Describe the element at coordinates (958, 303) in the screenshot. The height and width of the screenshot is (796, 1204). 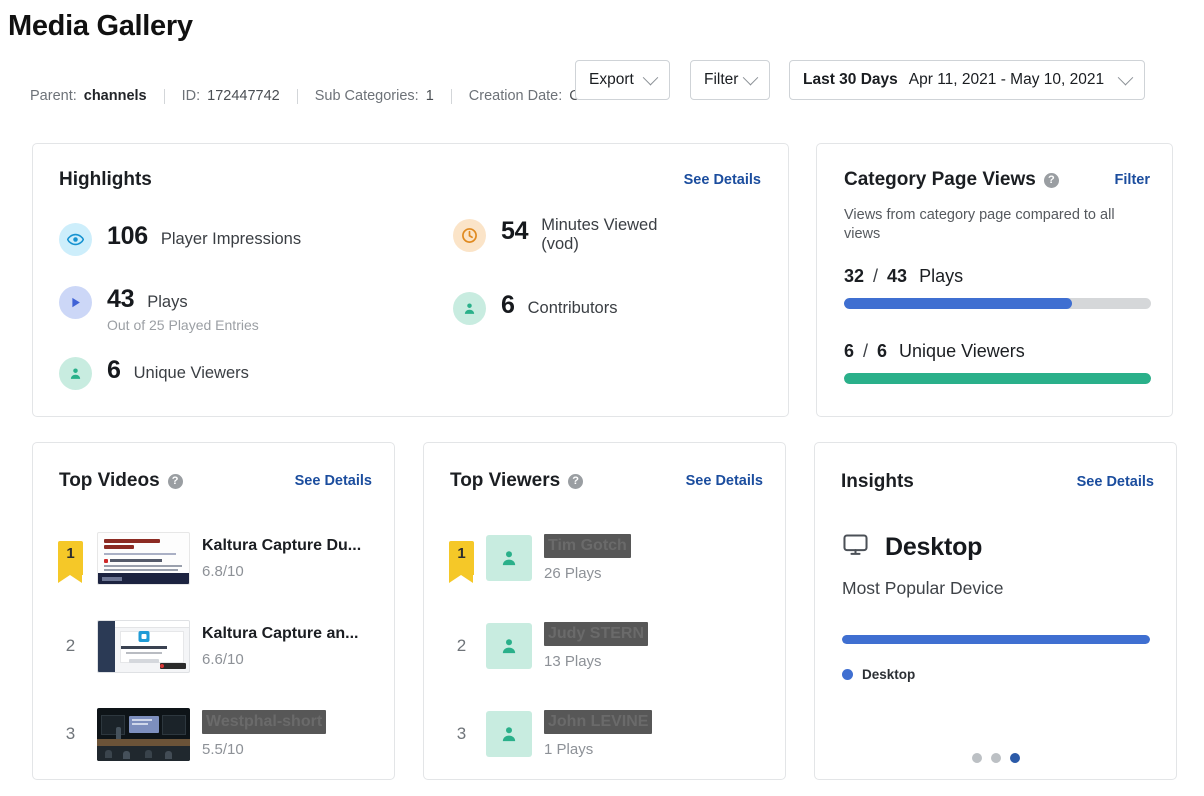
I see `category-plays-progress-fill` at that location.